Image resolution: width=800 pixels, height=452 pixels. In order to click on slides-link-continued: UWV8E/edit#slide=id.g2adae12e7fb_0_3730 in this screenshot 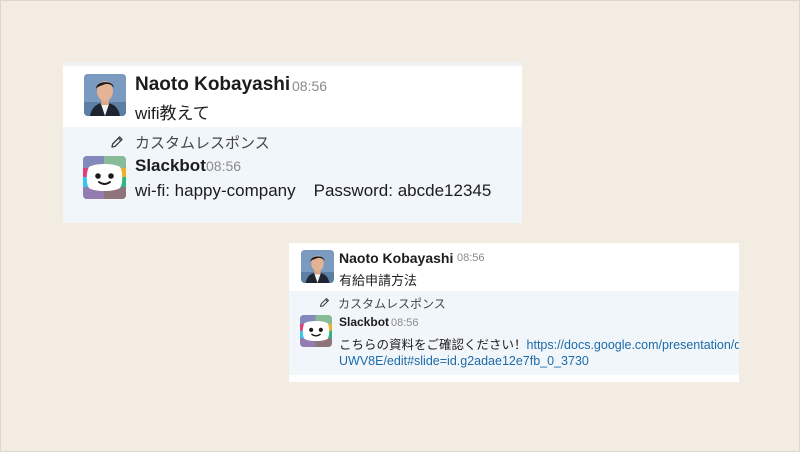, I will do `click(464, 361)`.